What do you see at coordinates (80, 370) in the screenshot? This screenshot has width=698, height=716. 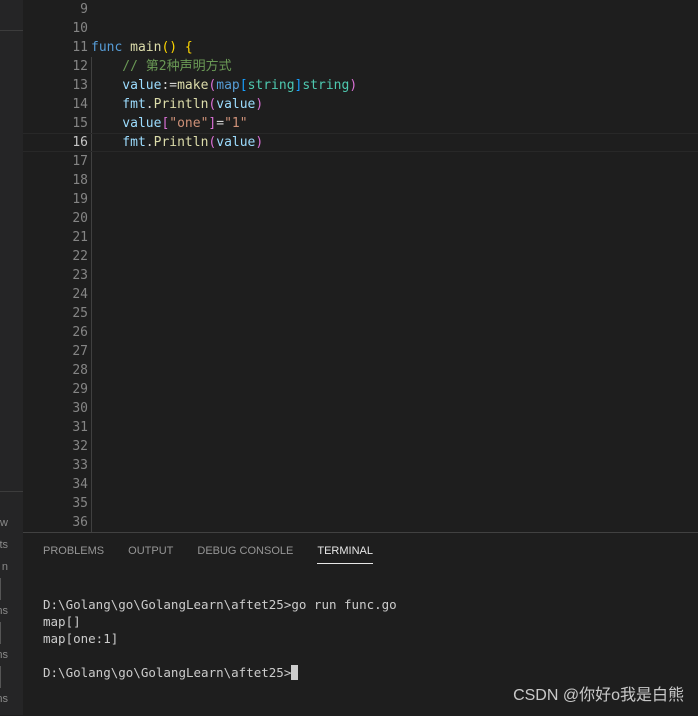 I see `line-number: 28` at bounding box center [80, 370].